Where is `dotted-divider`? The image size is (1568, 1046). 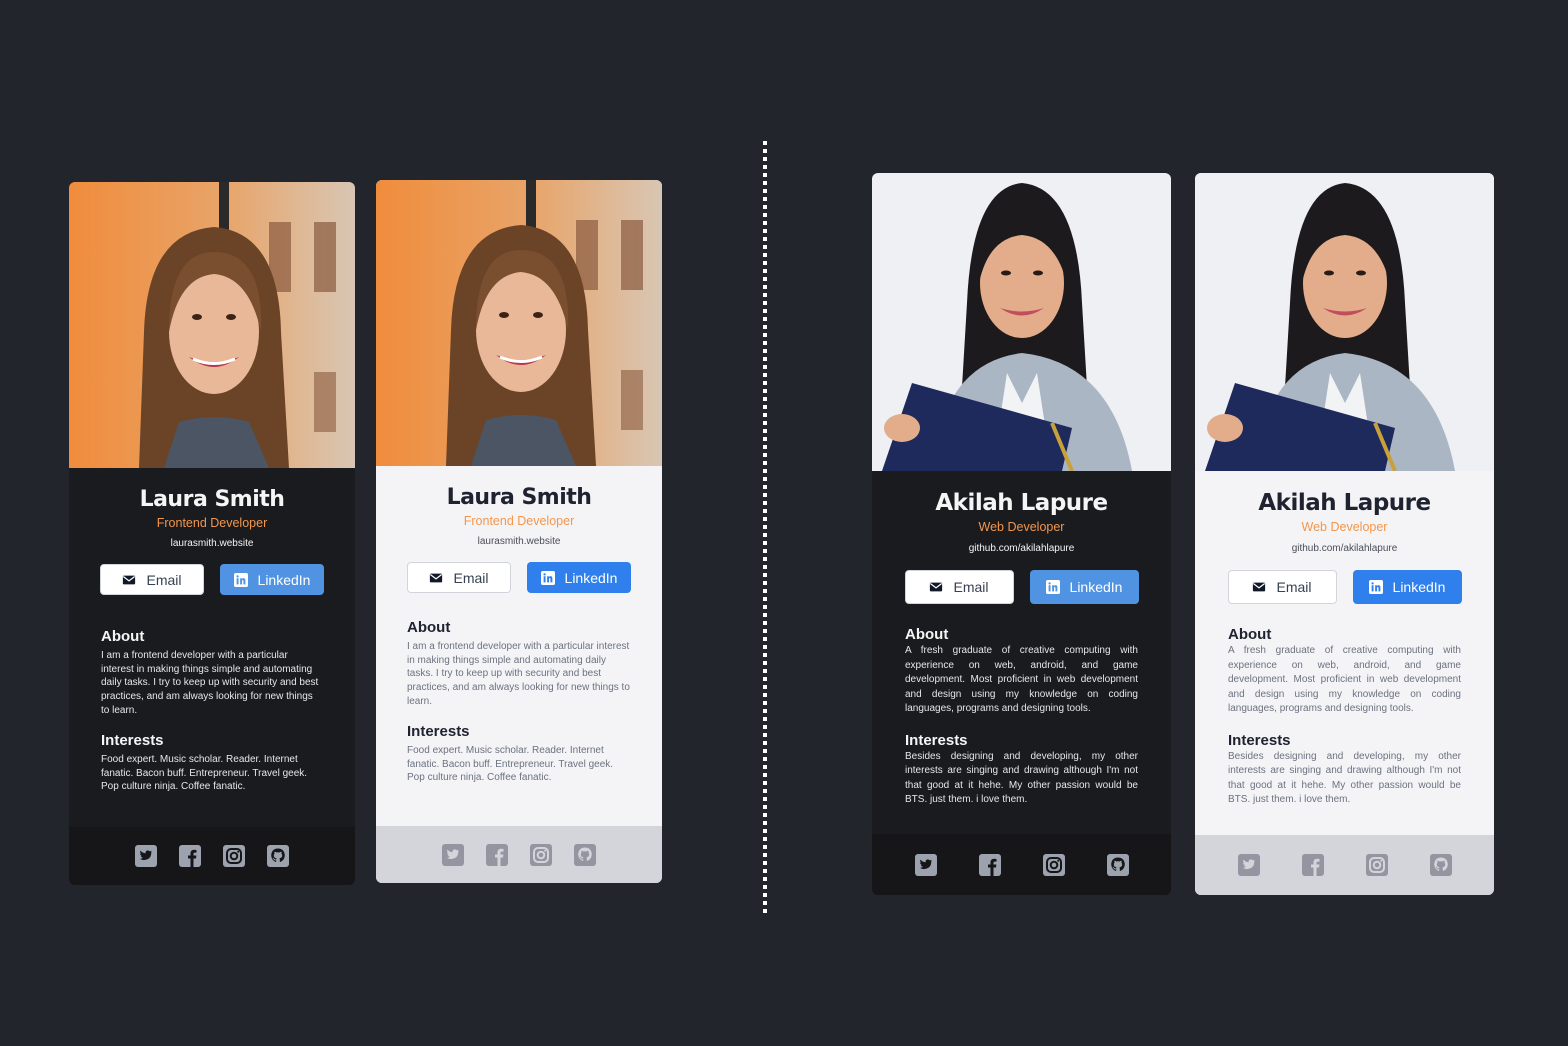
dotted-divider is located at coordinates (765, 528).